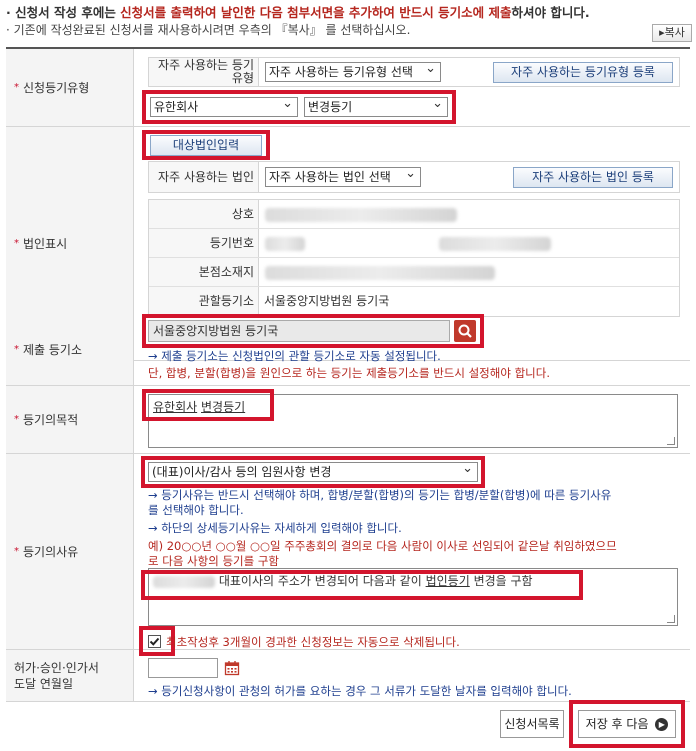 This screenshot has width=696, height=751. What do you see at coordinates (583, 72) in the screenshot?
I see `register-fav-type-button: 자주 사용하는 등기유형 등록` at bounding box center [583, 72].